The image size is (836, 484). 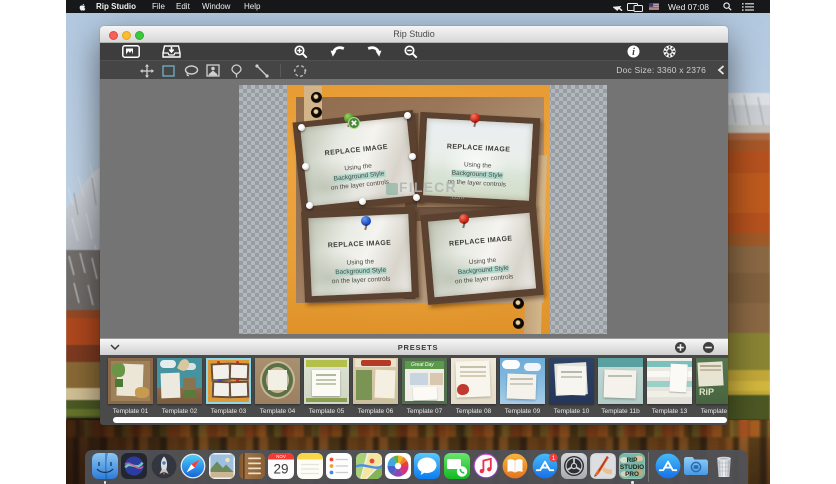 I want to click on svg-text: 29, so click(x=280, y=469).